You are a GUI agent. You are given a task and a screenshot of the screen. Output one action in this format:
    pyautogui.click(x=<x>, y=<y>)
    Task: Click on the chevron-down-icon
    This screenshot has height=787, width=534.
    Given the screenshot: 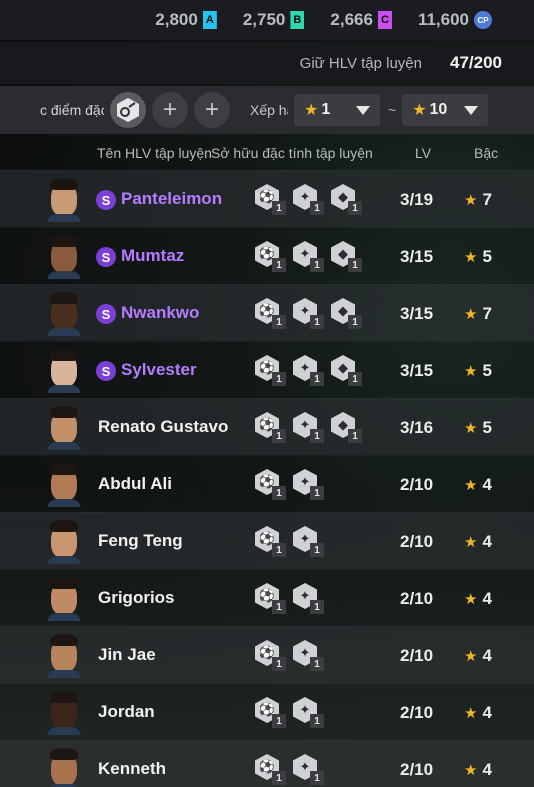 What is the action you would take?
    pyautogui.click(x=363, y=110)
    